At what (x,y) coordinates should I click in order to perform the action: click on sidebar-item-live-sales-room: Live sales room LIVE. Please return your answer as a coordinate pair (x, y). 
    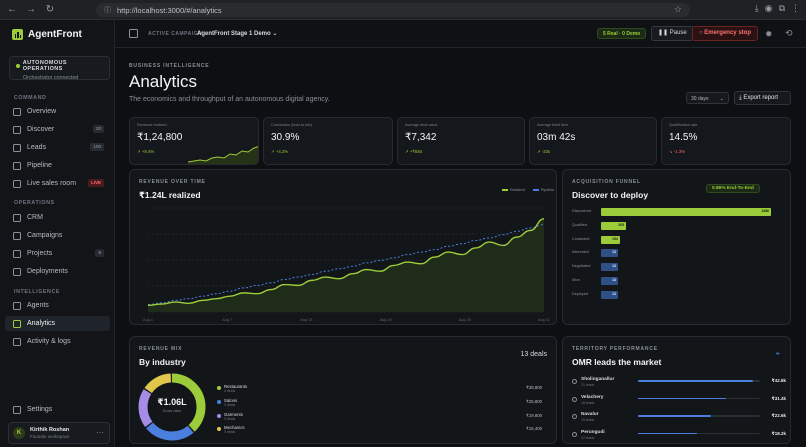
    Looking at the image, I should click on (57, 183).